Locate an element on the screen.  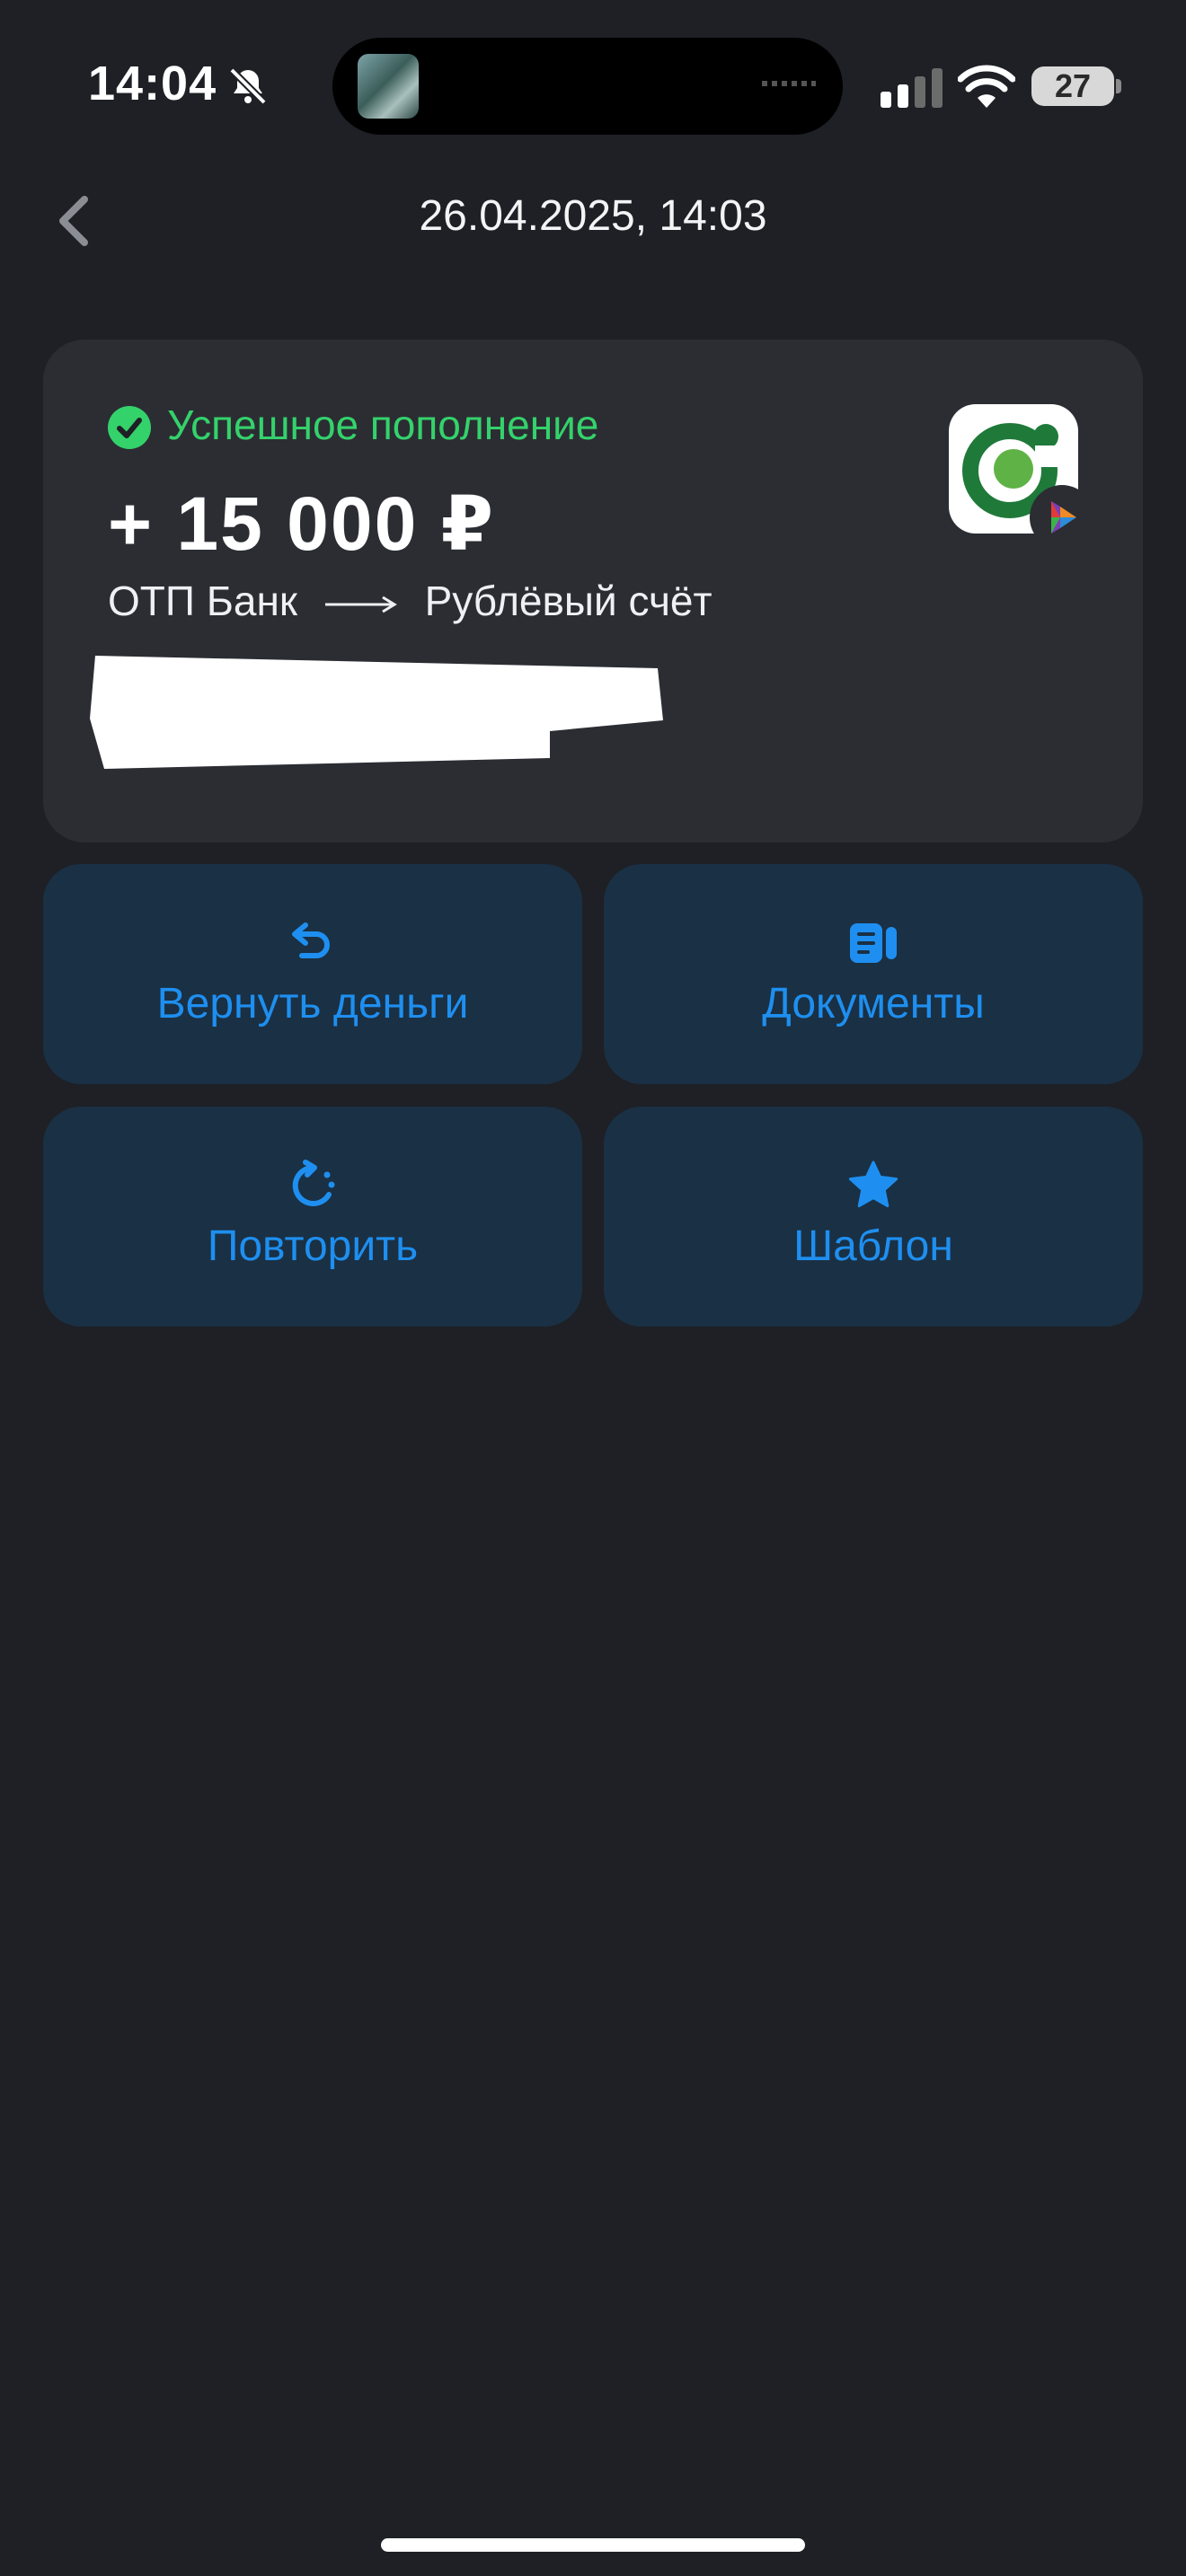
signal-icon is located at coordinates (912, 88).